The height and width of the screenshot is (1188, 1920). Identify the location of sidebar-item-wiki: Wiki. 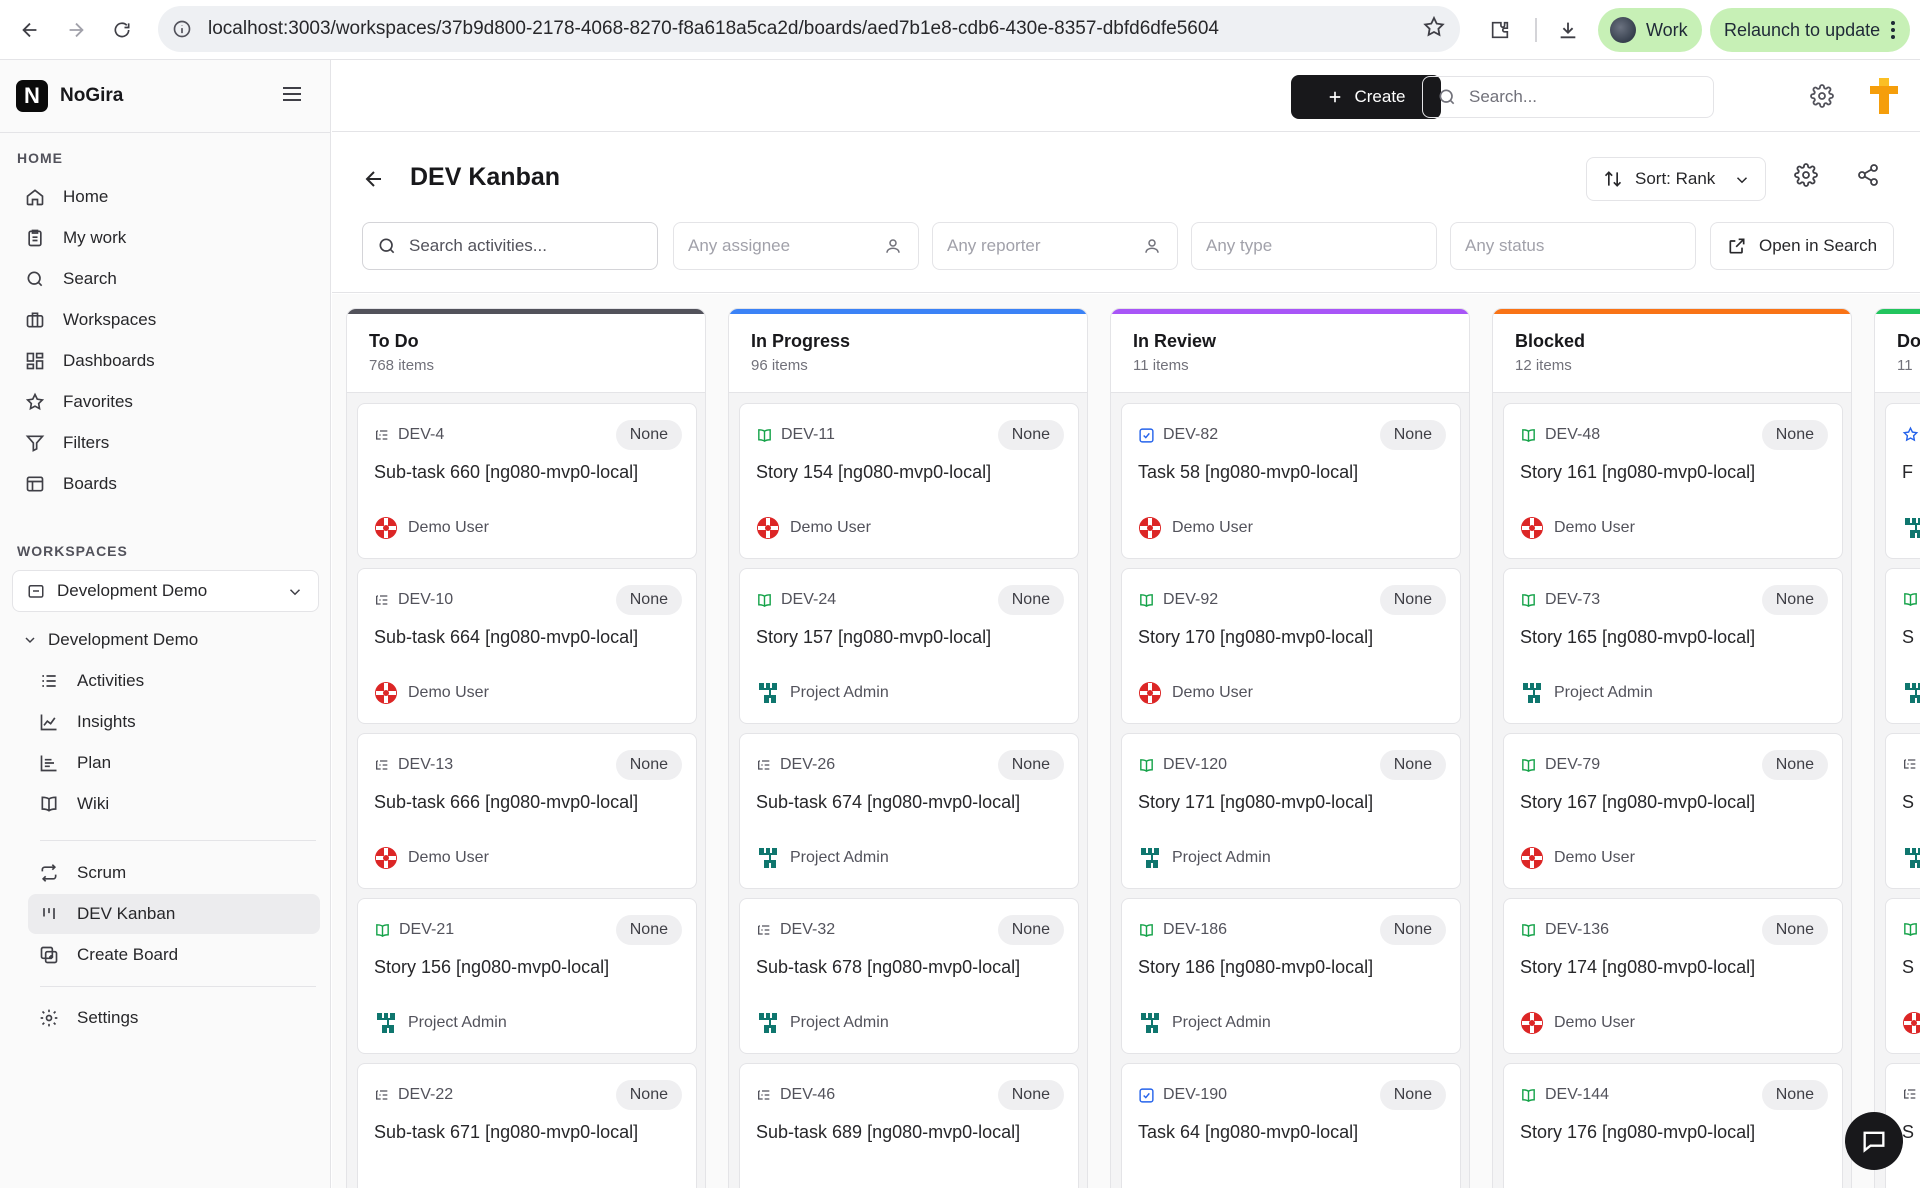
(174, 804).